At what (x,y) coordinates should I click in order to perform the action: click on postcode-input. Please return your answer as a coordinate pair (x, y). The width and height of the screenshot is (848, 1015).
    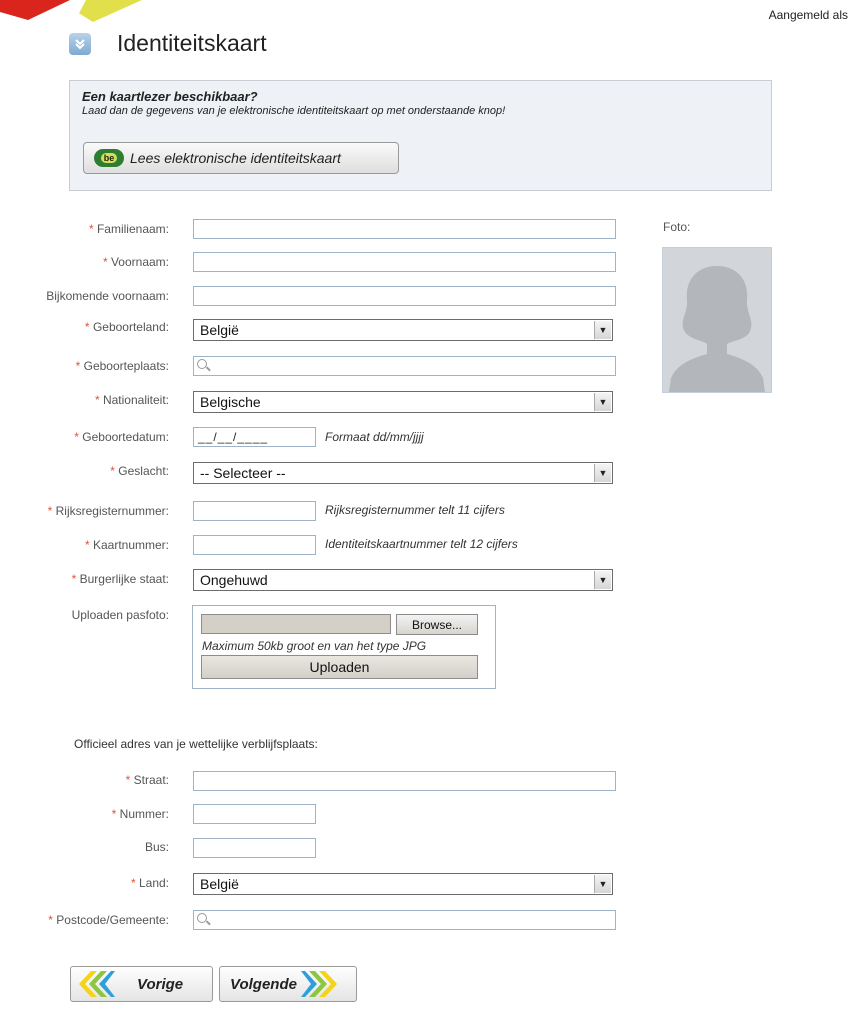
    Looking at the image, I should click on (404, 920).